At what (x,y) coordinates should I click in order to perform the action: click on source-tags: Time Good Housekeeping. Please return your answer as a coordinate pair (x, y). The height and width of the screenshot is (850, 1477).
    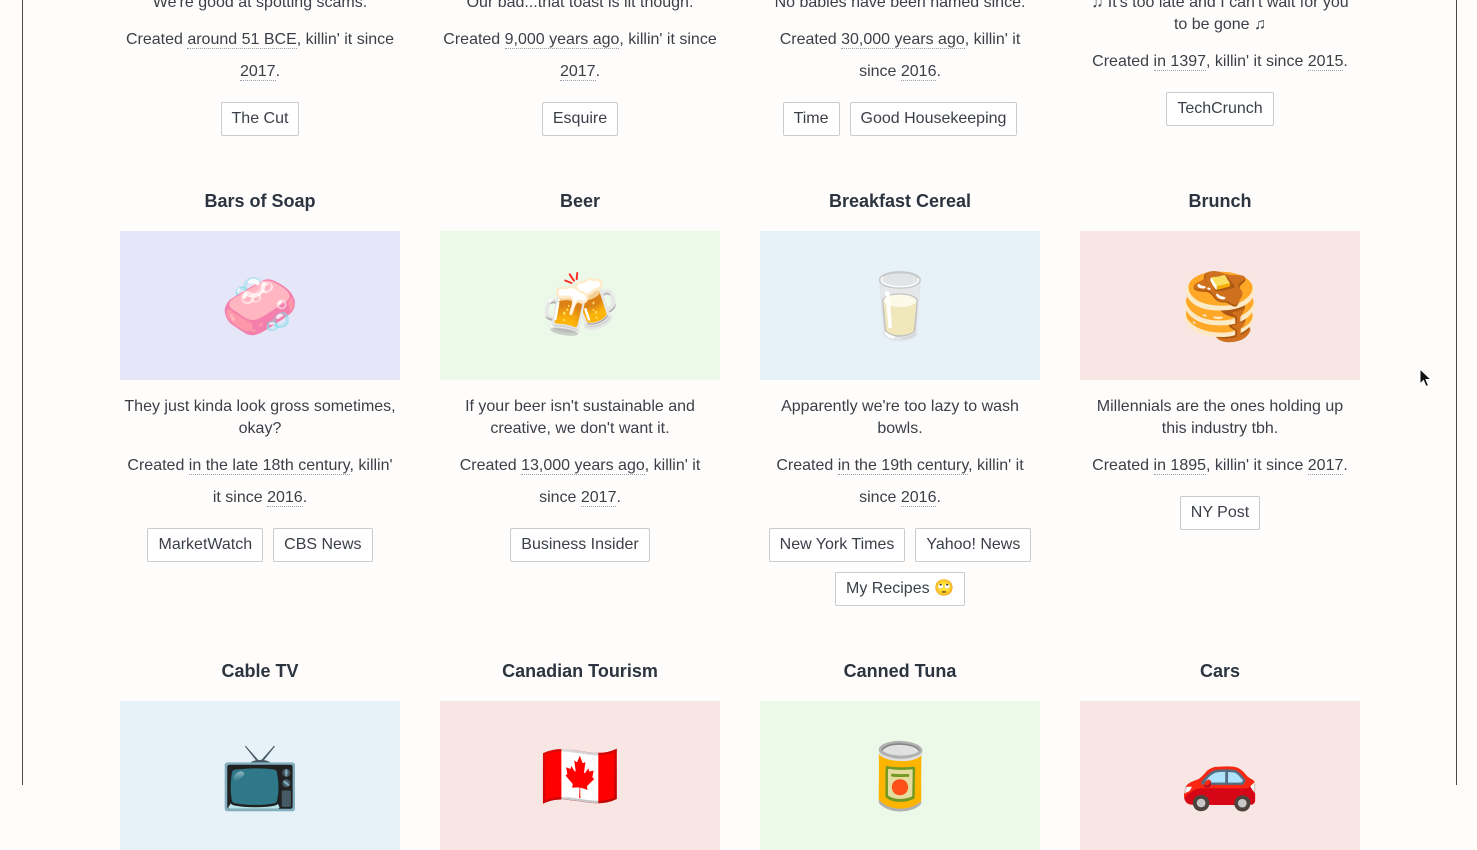
    Looking at the image, I should click on (900, 119).